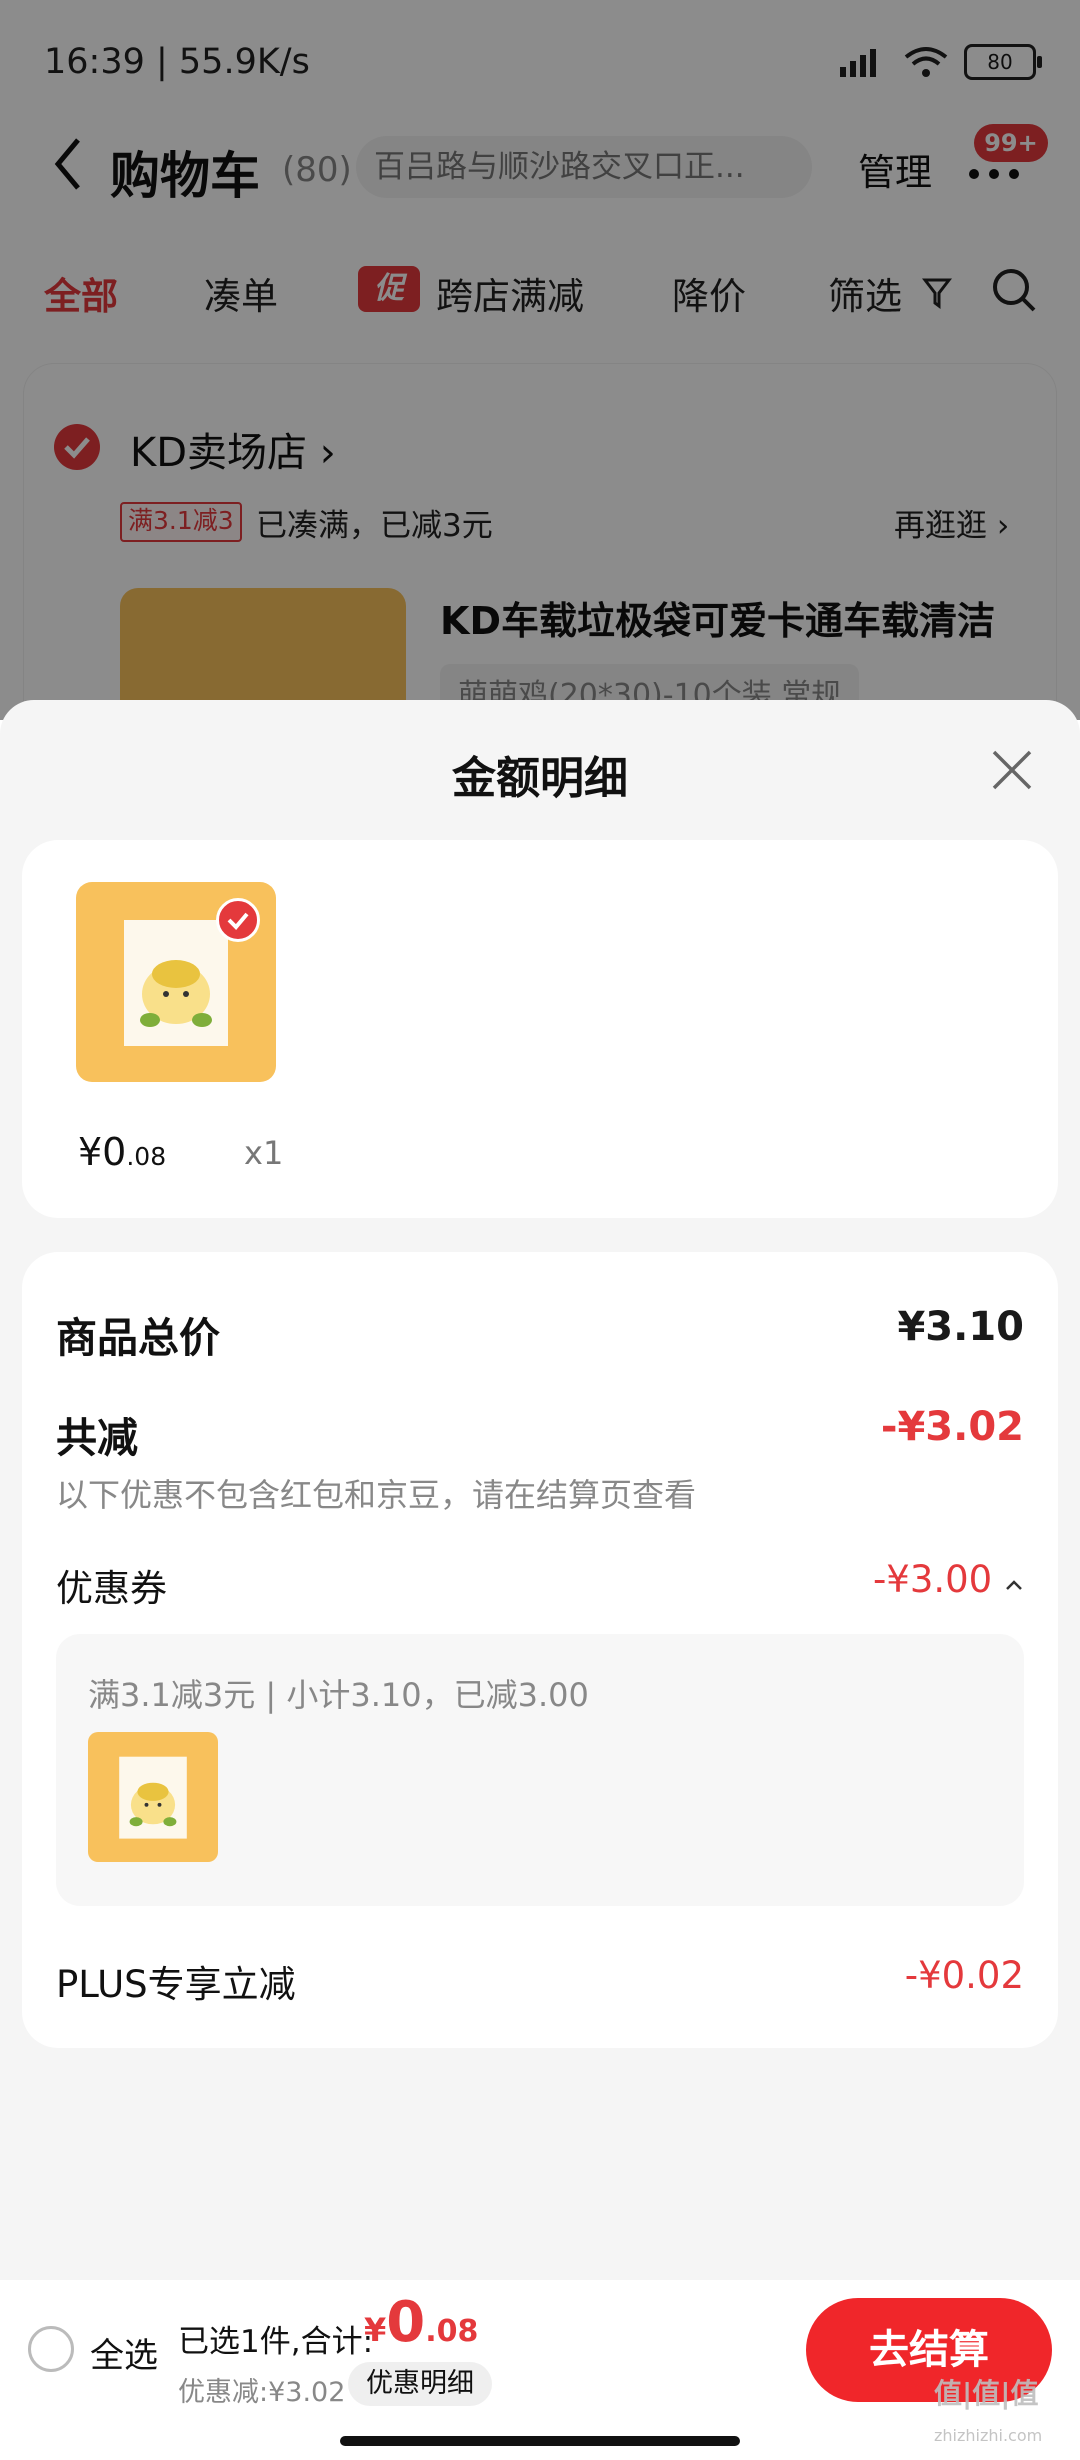 Image resolution: width=1080 pixels, height=2460 pixels. I want to click on select-all-label: 全选, so click(124, 2352).